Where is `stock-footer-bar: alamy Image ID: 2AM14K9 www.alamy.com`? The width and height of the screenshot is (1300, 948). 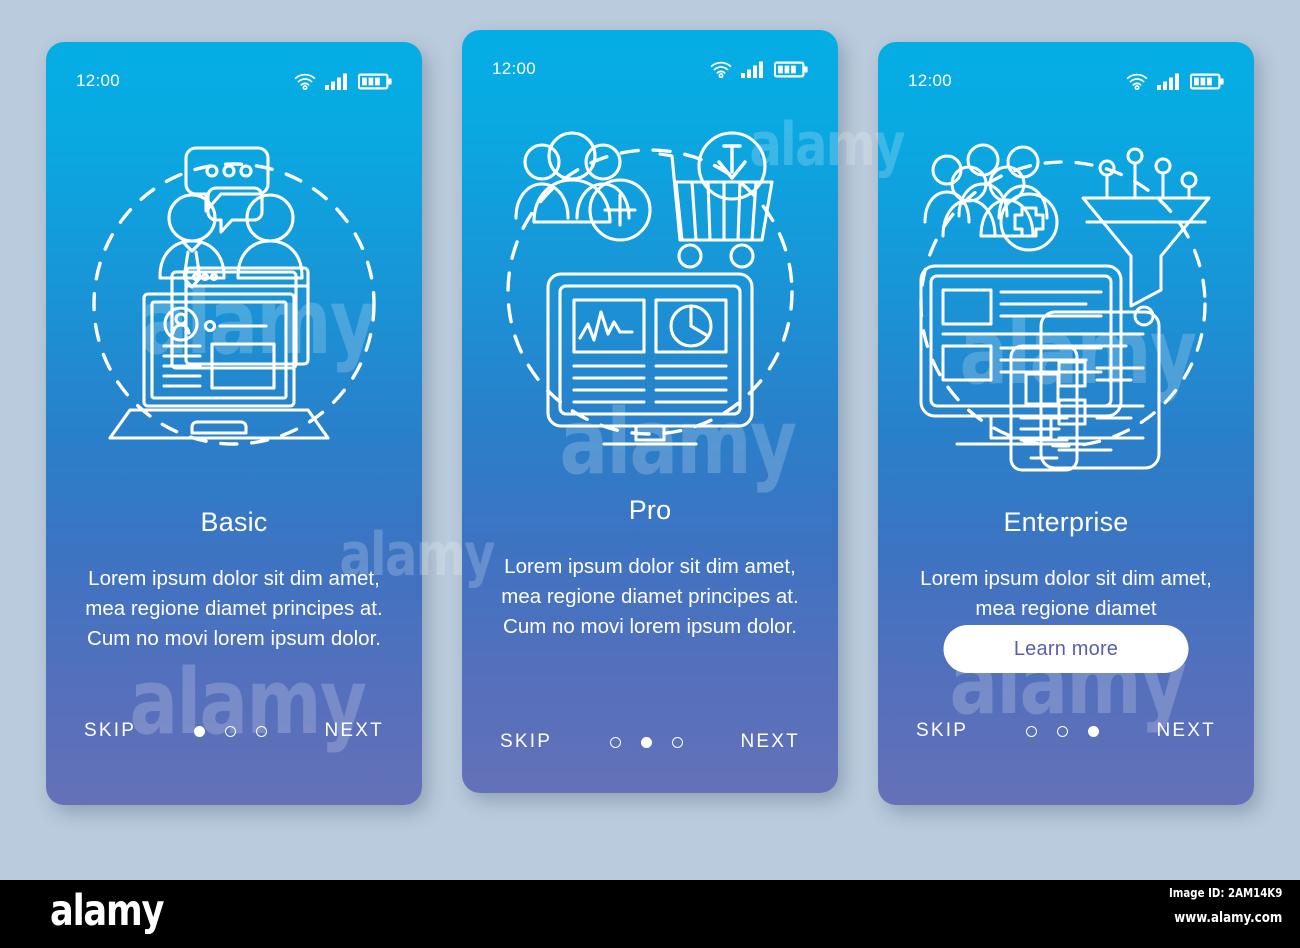
stock-footer-bar: alamy Image ID: 2AM14K9 www.alamy.com is located at coordinates (650, 914).